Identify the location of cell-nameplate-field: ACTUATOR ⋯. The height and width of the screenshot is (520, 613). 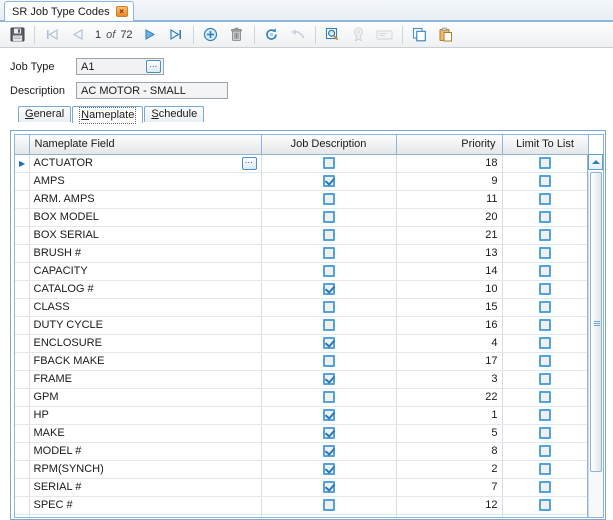
(145, 163).